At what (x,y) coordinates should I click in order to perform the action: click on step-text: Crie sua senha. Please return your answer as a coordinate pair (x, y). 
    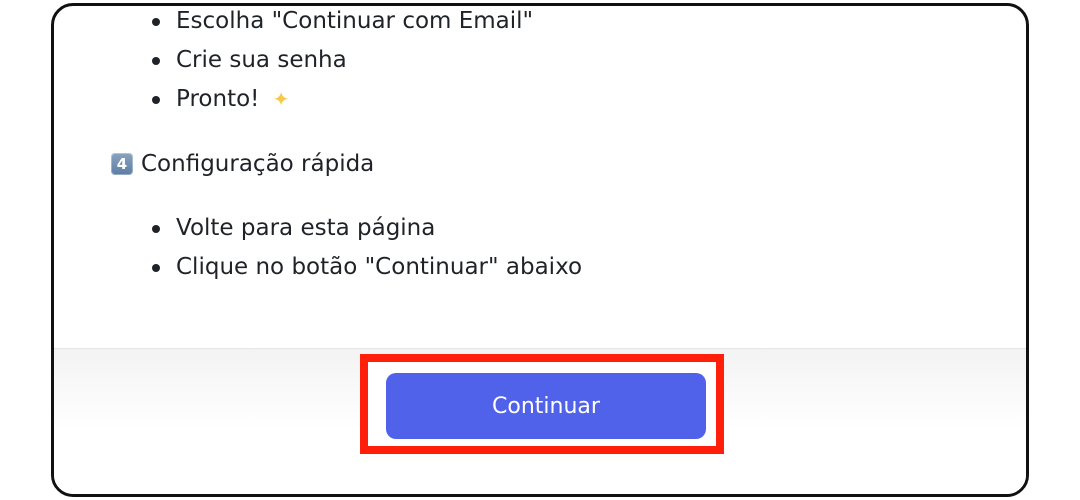
    Looking at the image, I should click on (261, 60).